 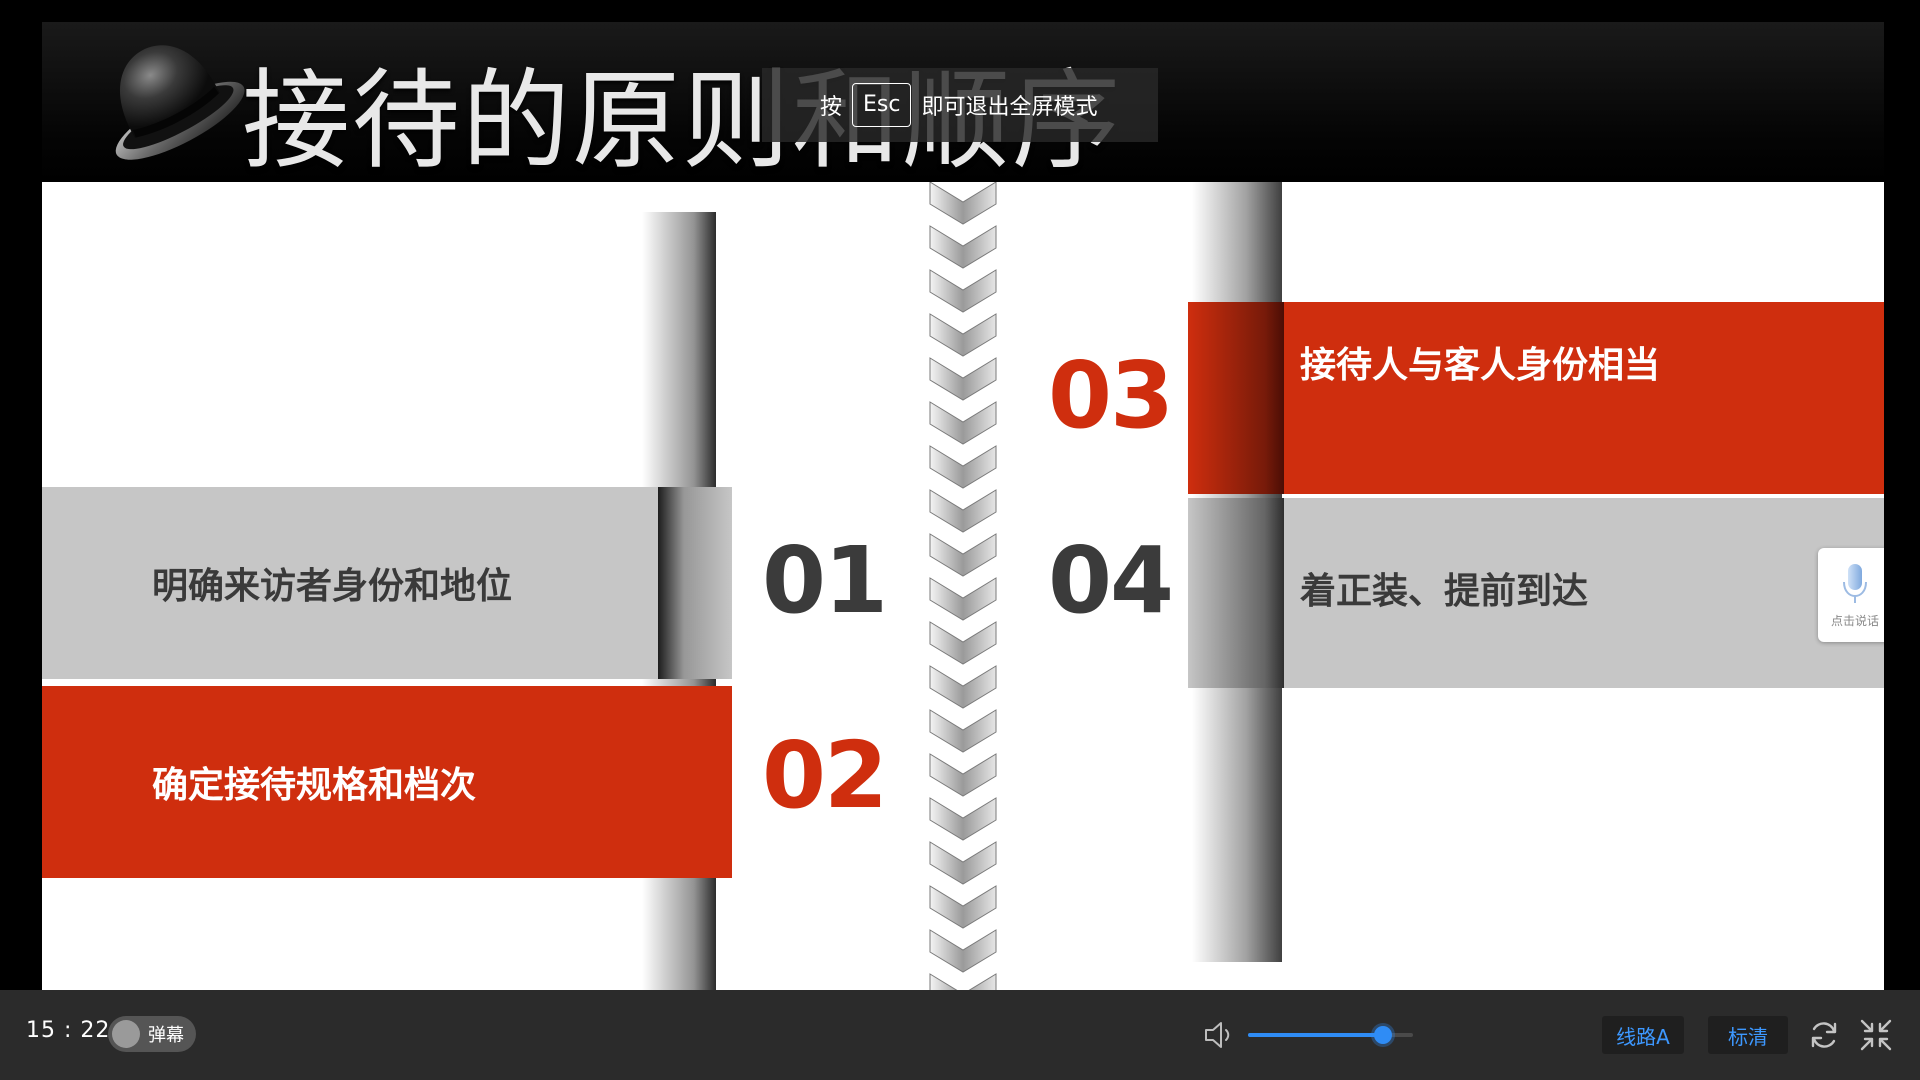 I want to click on principle-item-04: 着正装、提前到达, so click(x=1536, y=593).